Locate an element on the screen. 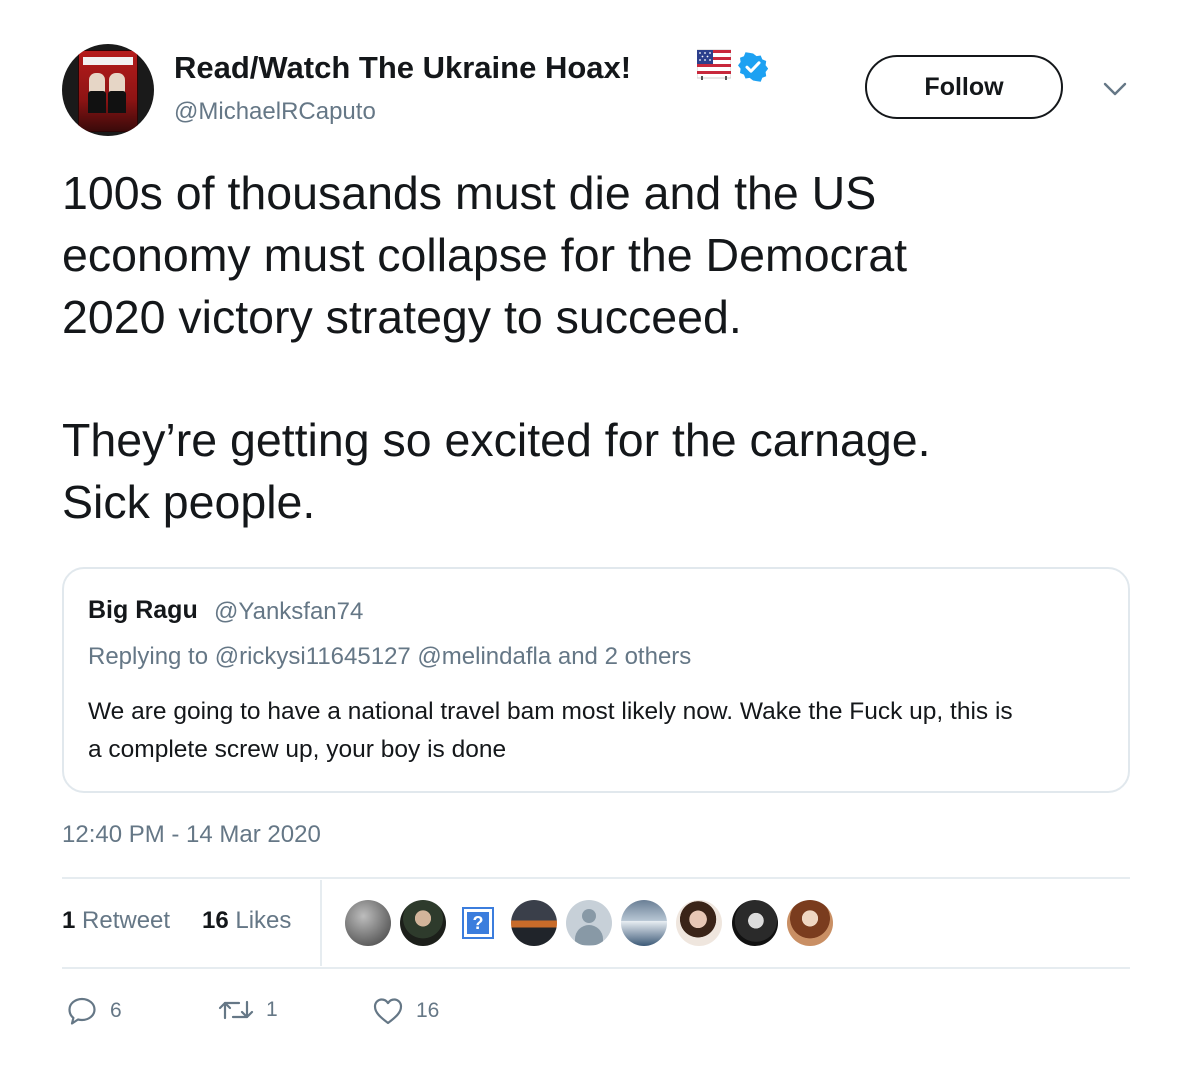  tweet-text-line: Sick people. is located at coordinates (189, 502).